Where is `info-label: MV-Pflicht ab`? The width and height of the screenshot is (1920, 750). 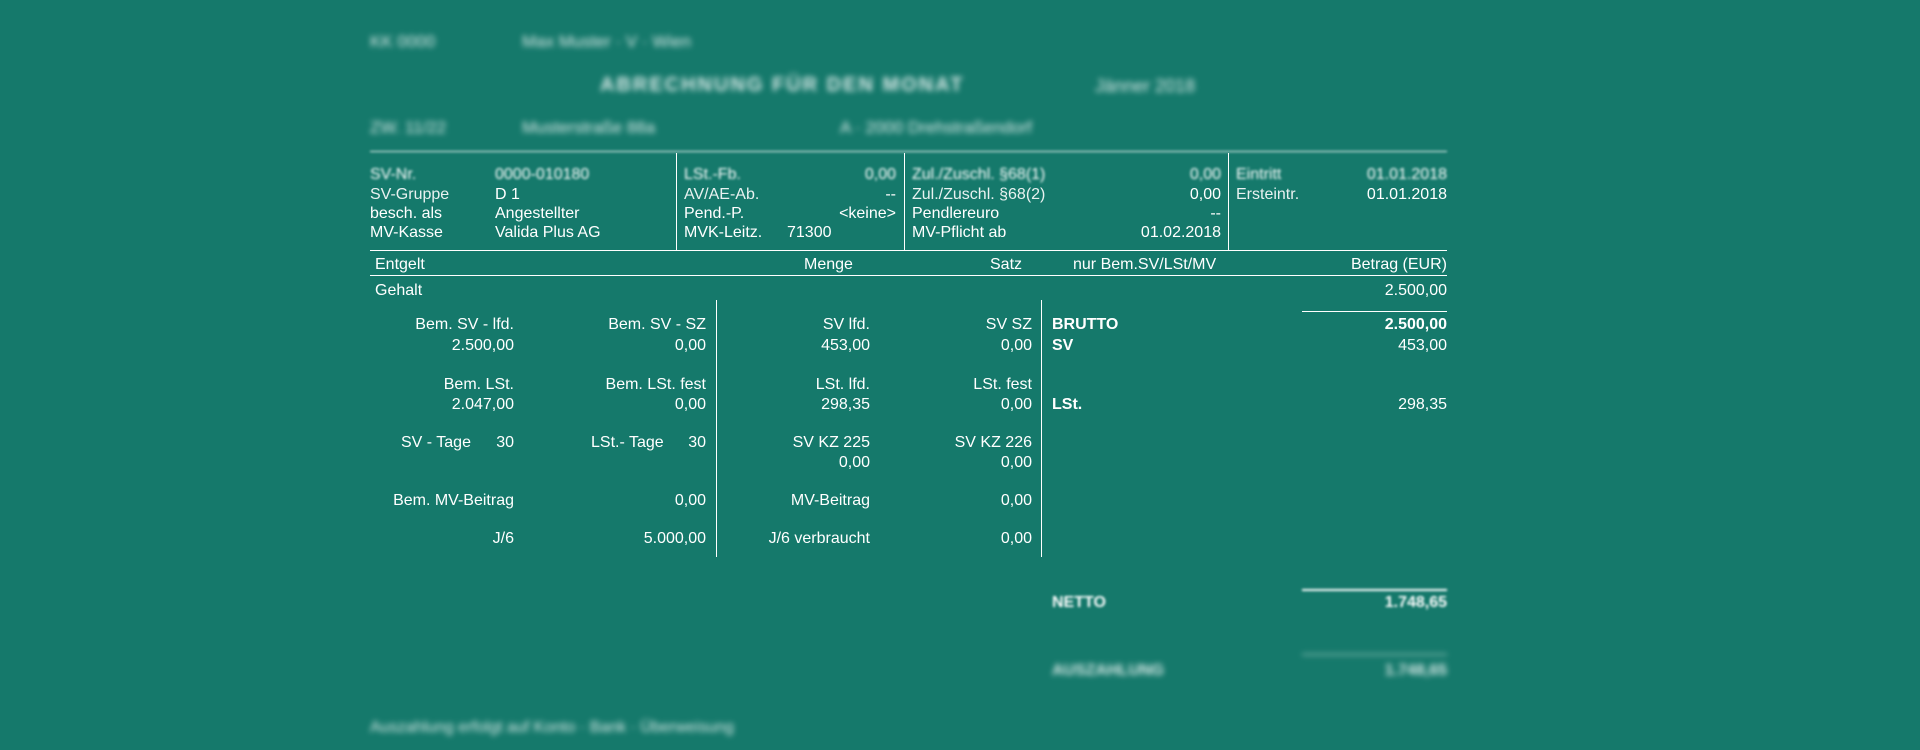 info-label: MV-Pflicht ab is located at coordinates (959, 232).